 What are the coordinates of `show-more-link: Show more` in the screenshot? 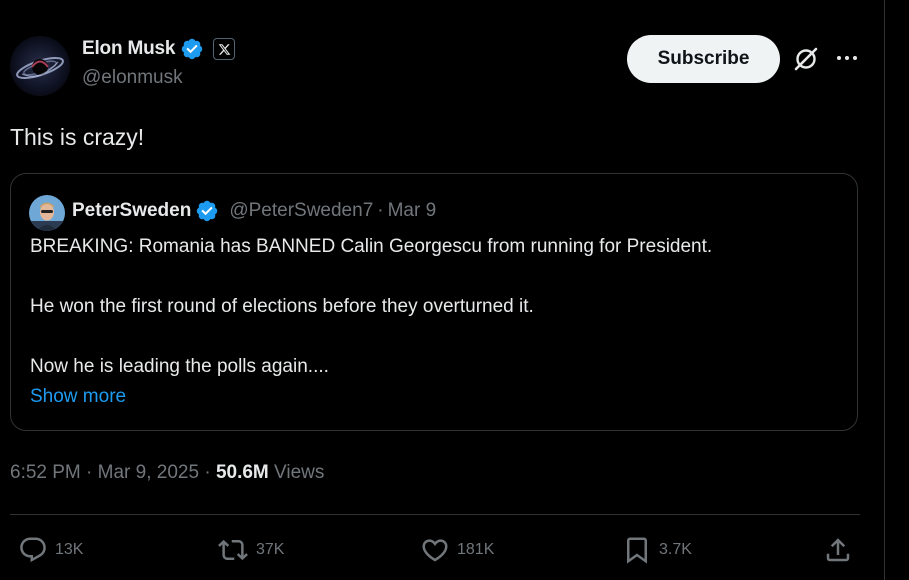 It's located at (78, 397).